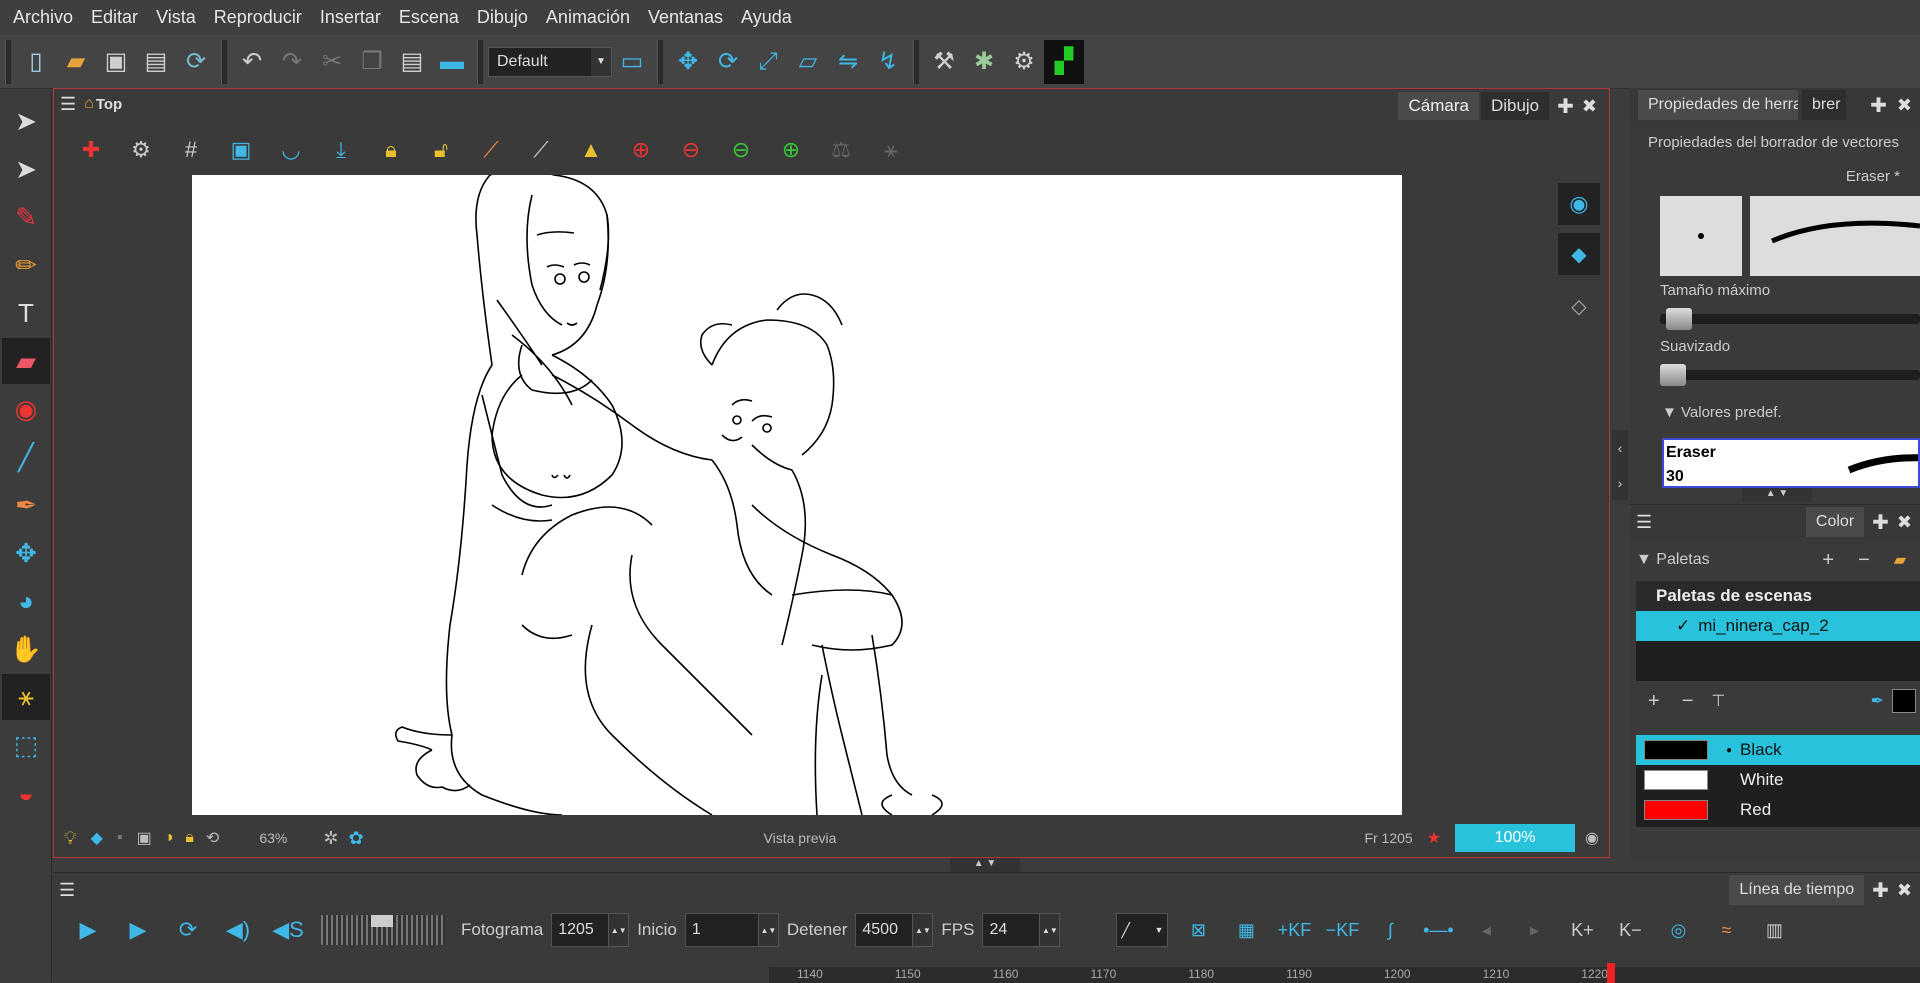 The height and width of the screenshot is (983, 1920). I want to click on add-drawing-key-icon: ▦, so click(1246, 930).